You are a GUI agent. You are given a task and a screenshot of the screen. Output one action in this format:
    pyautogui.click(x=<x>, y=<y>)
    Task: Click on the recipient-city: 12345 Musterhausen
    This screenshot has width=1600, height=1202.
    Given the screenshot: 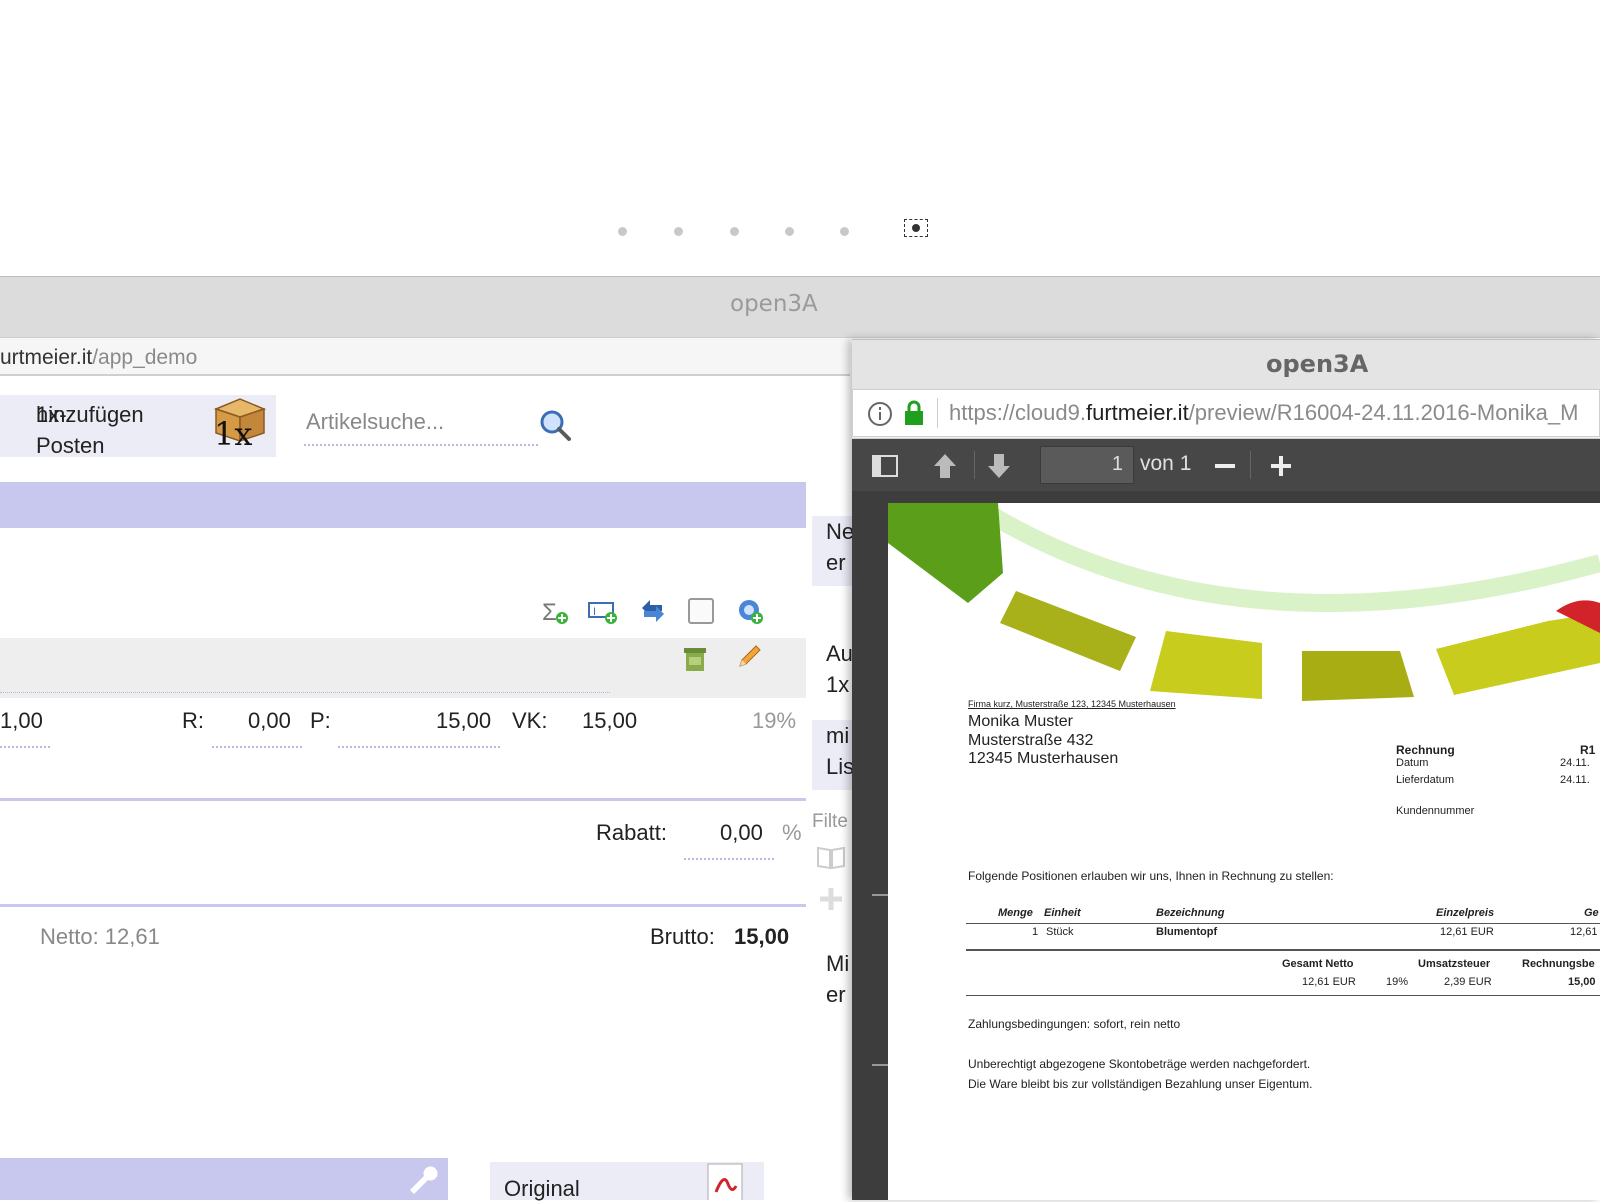 What is the action you would take?
    pyautogui.click(x=1043, y=758)
    